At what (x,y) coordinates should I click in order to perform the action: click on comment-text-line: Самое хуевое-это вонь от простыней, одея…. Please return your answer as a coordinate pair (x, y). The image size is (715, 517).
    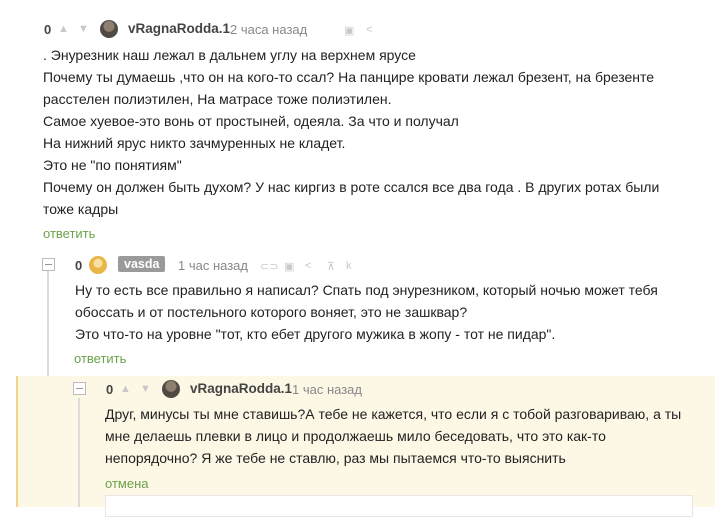
    Looking at the image, I should click on (251, 121).